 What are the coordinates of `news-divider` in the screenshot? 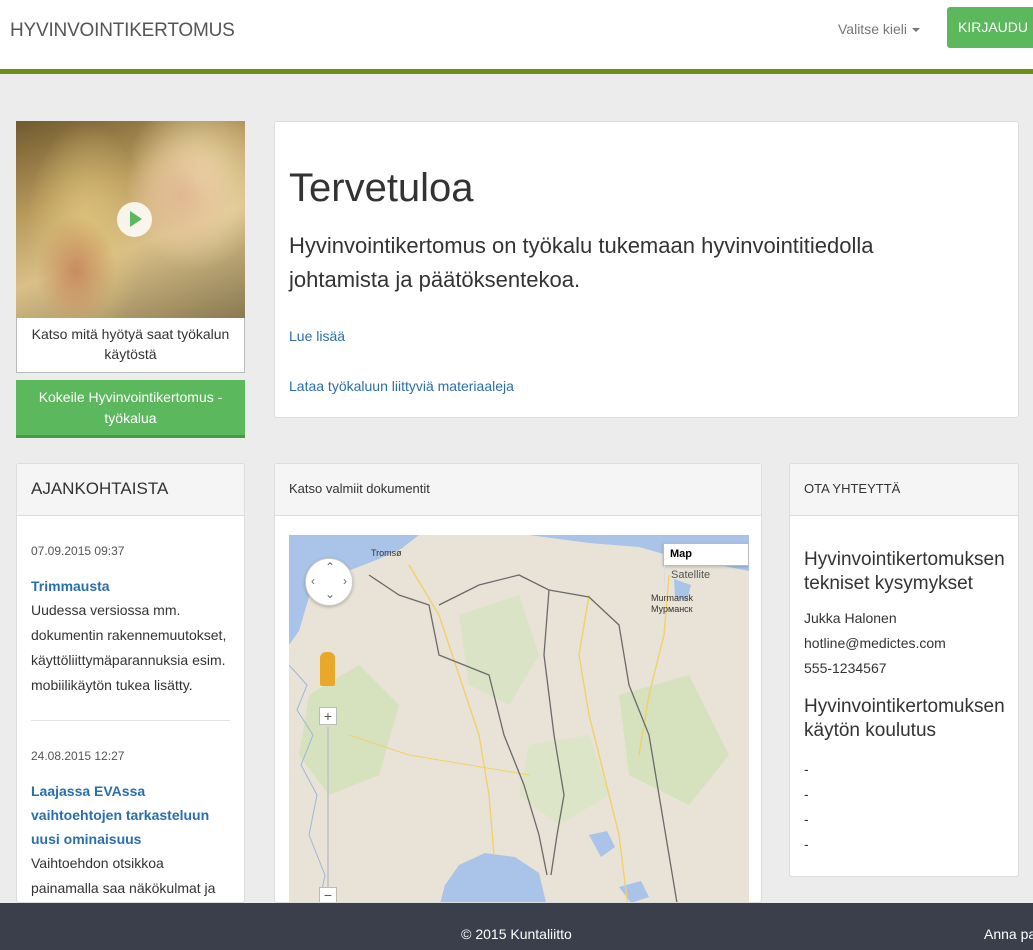 It's located at (130, 720).